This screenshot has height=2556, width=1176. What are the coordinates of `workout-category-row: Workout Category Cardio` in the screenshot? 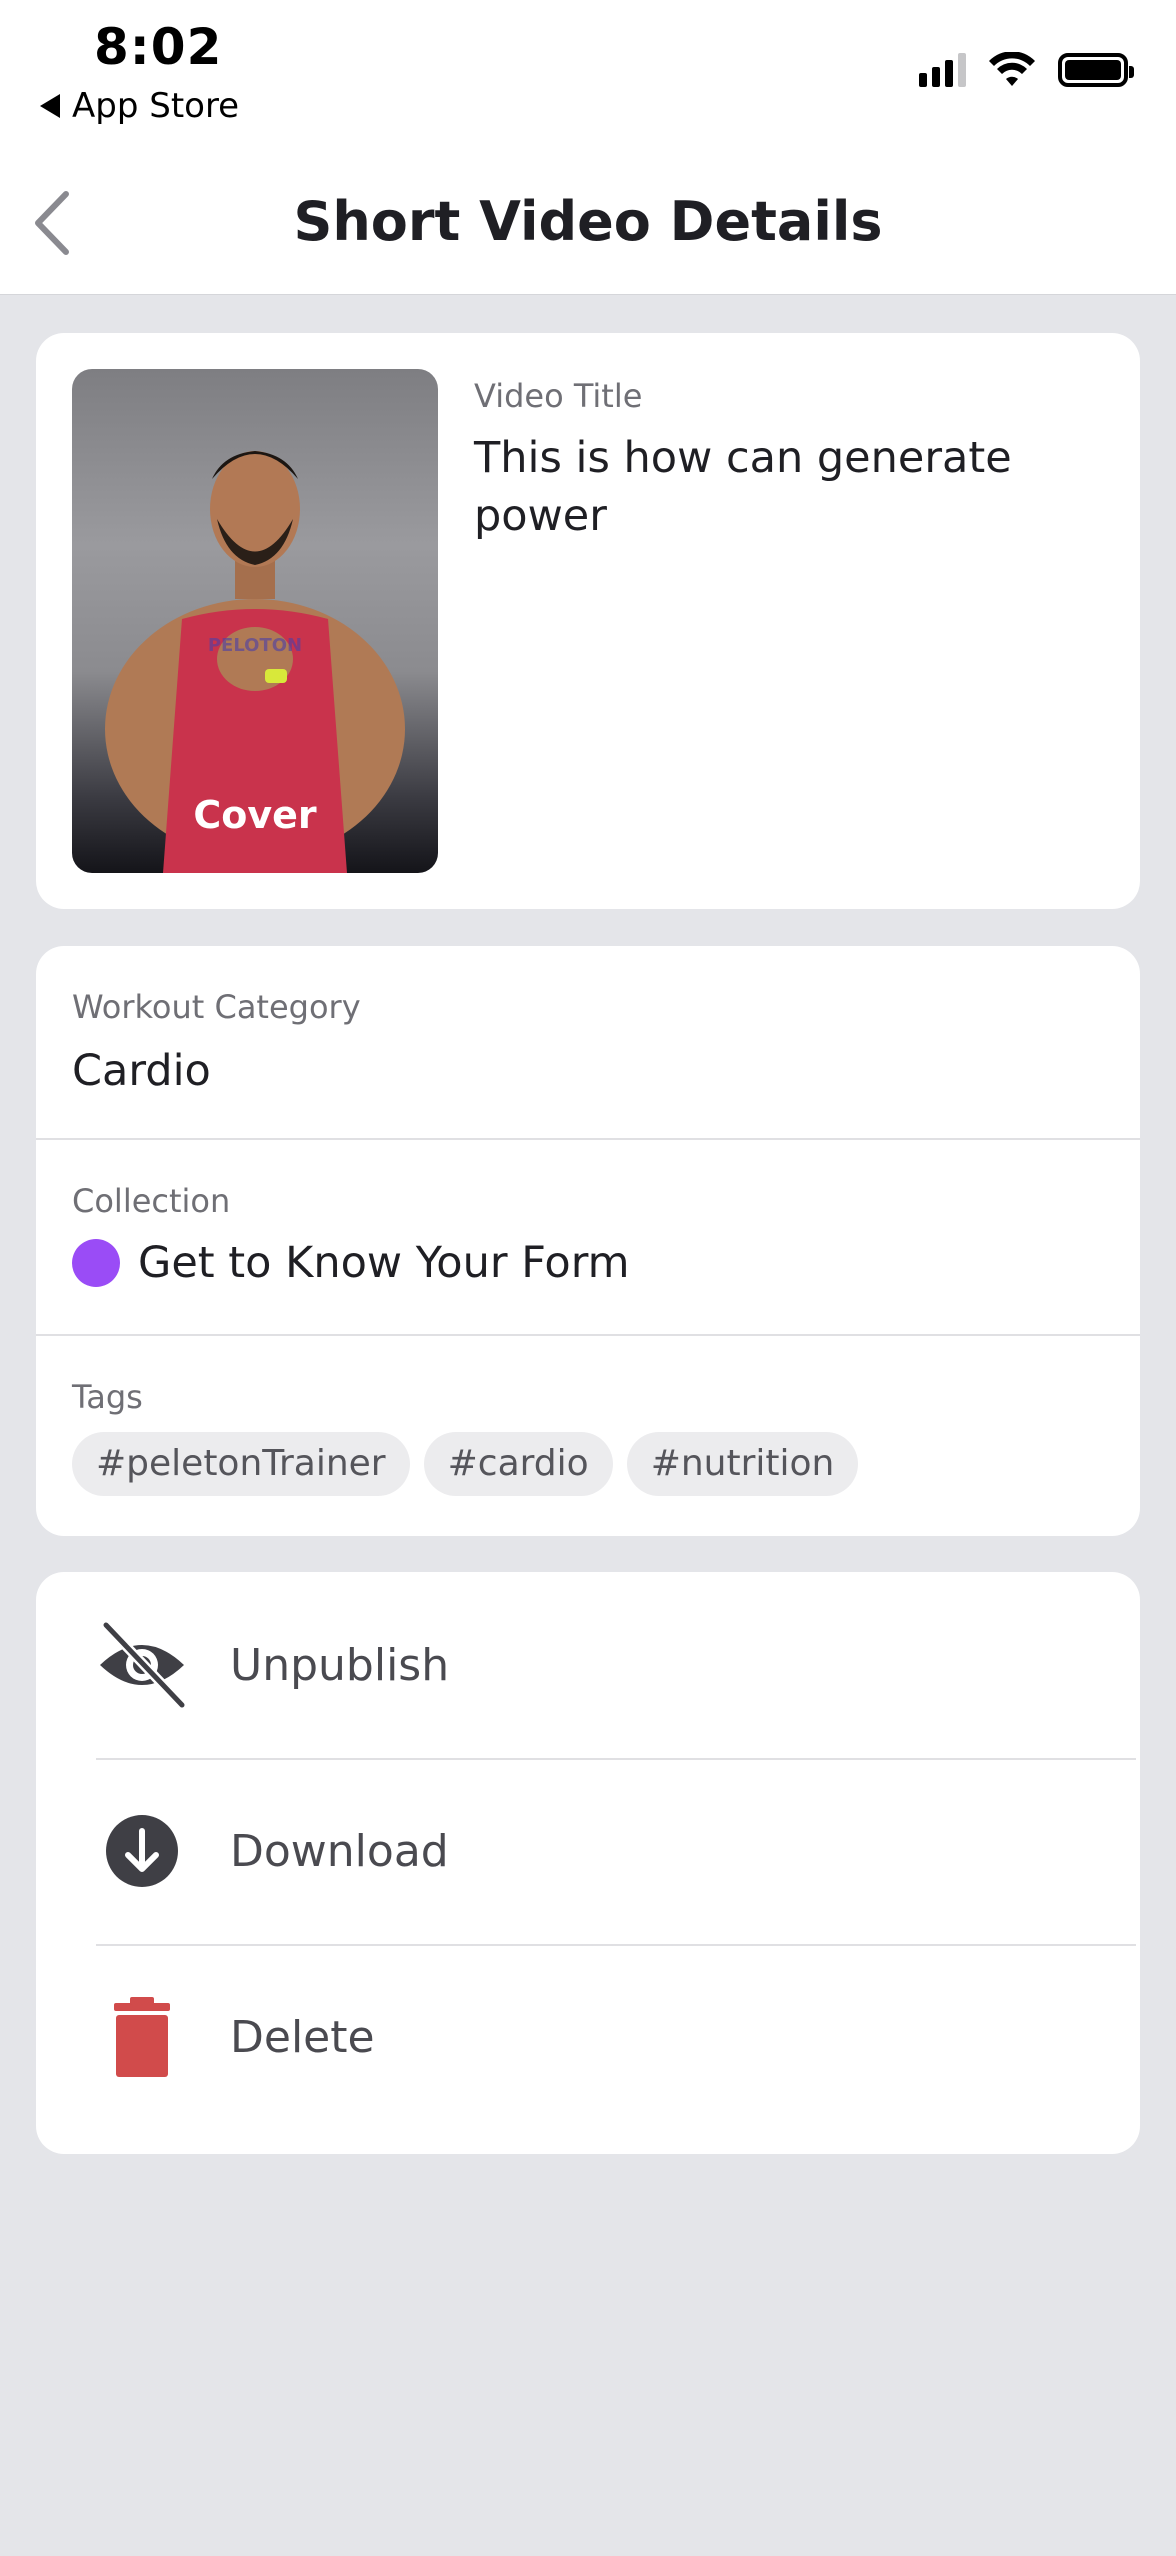 It's located at (588, 1043).